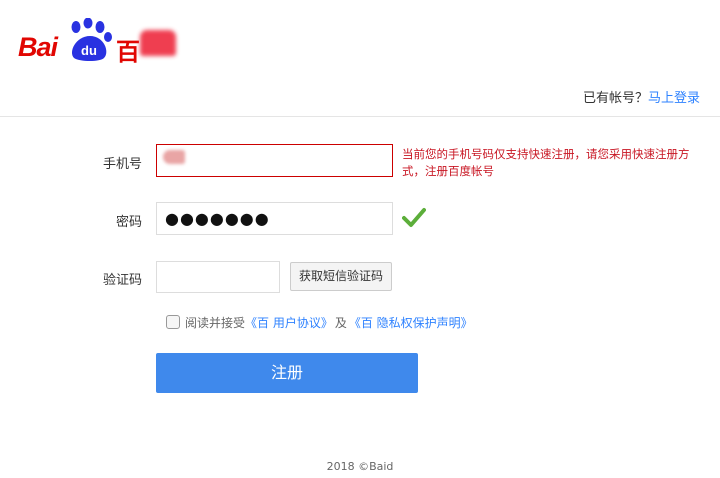  Describe the element at coordinates (215, 323) in the screenshot. I see `agree-text: 阅读并接受` at that location.